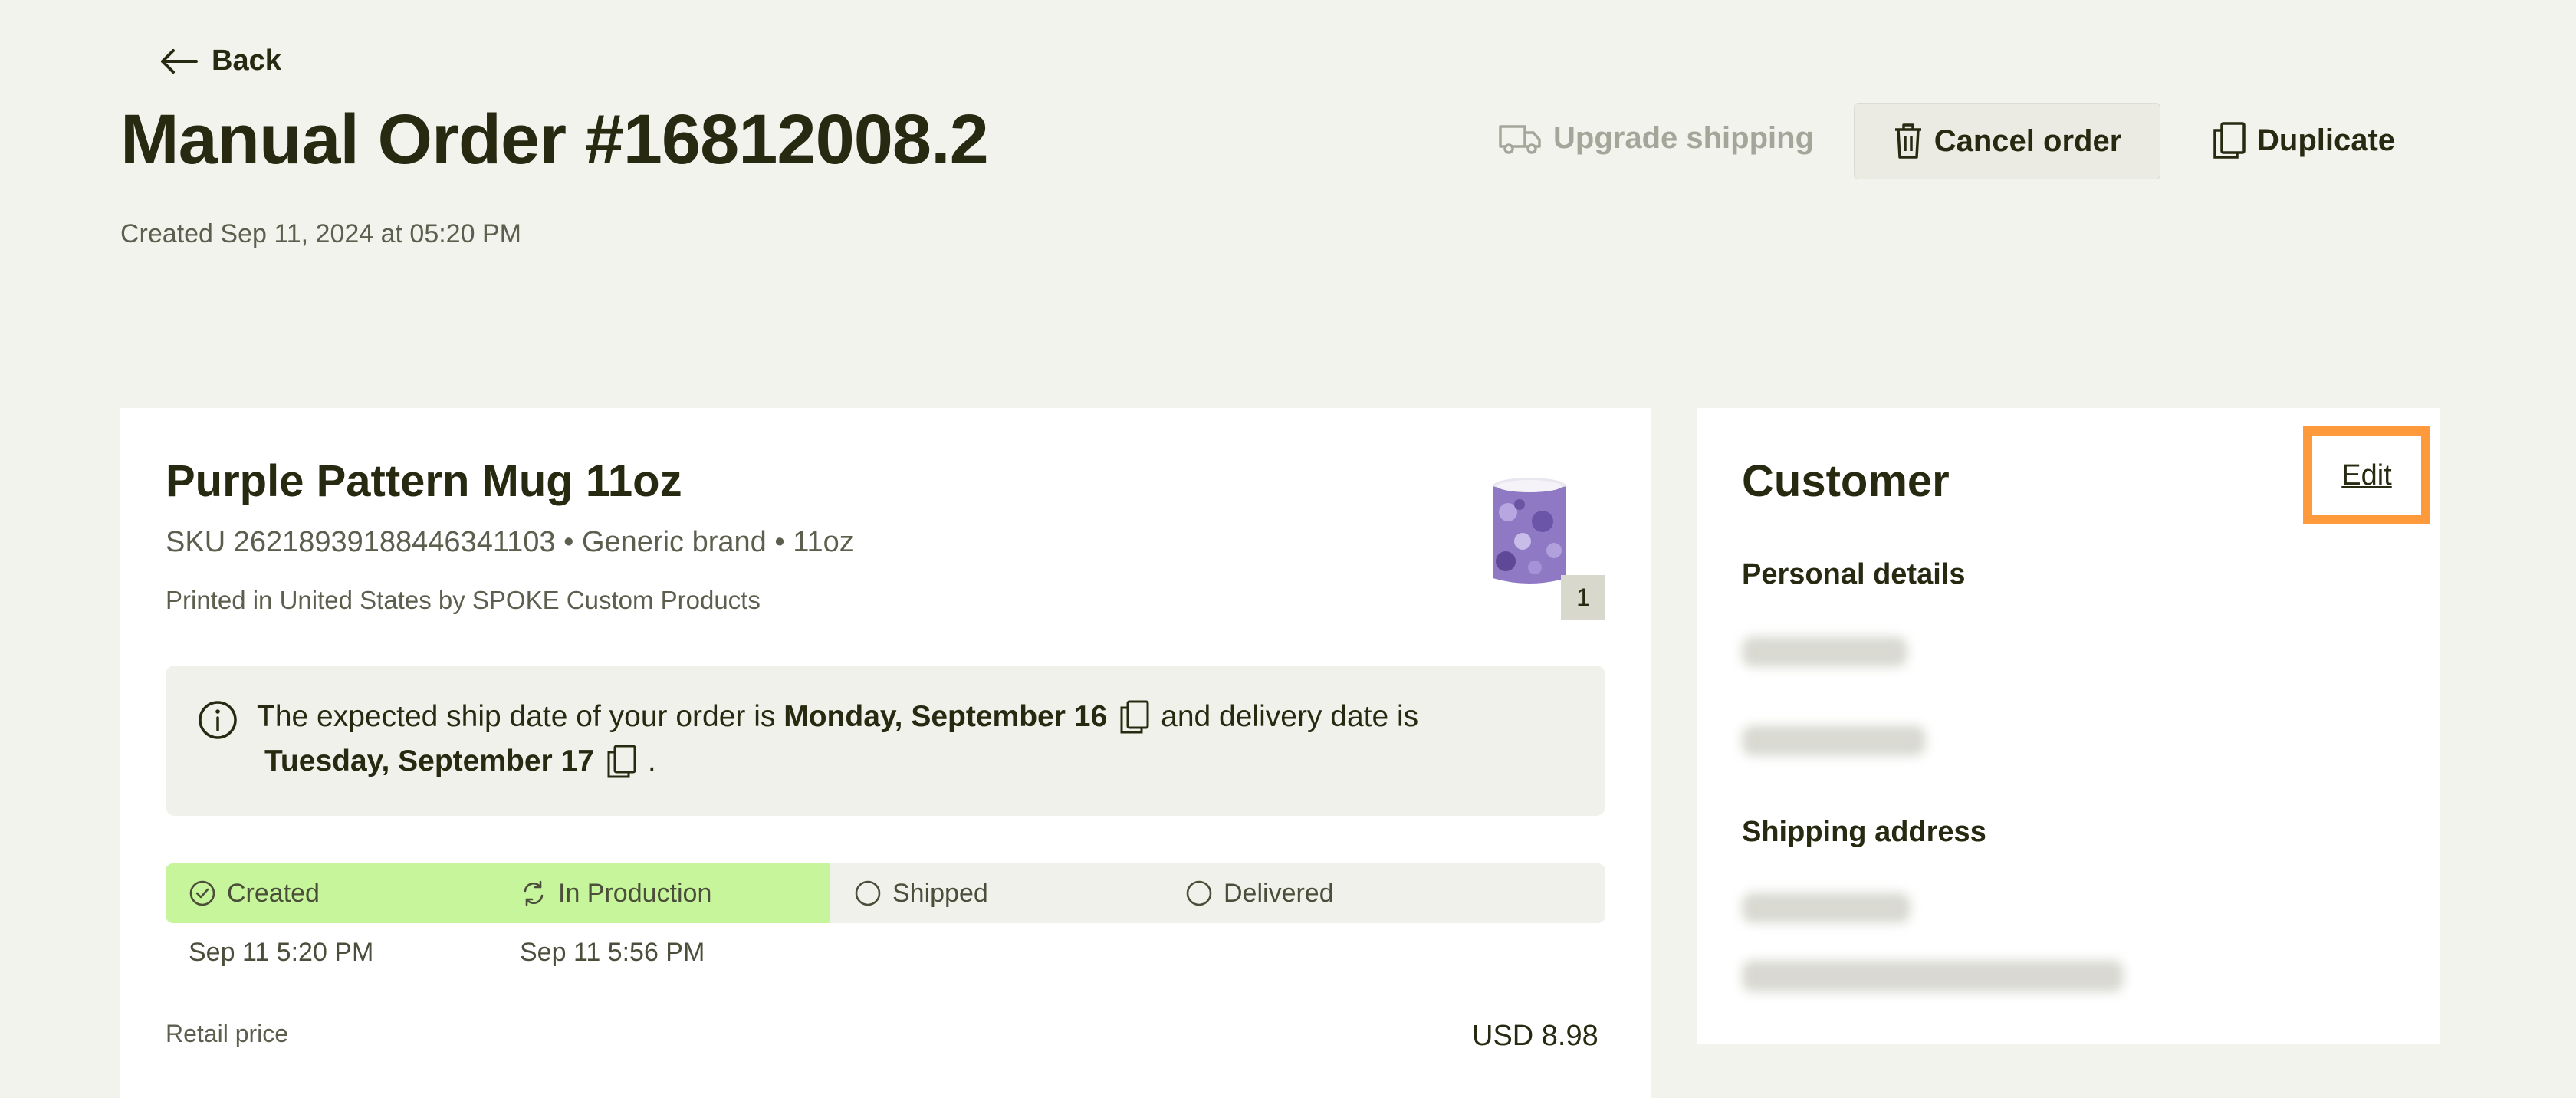 The image size is (2576, 1098). I want to click on page-title: Manual Order #16812008.2, so click(554, 139).